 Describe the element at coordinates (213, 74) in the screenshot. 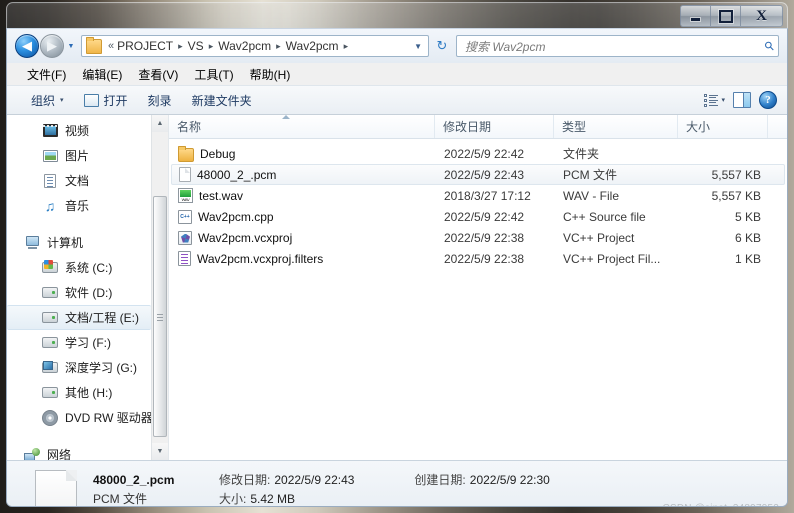

I see `menu-tools: 工具(T)` at that location.